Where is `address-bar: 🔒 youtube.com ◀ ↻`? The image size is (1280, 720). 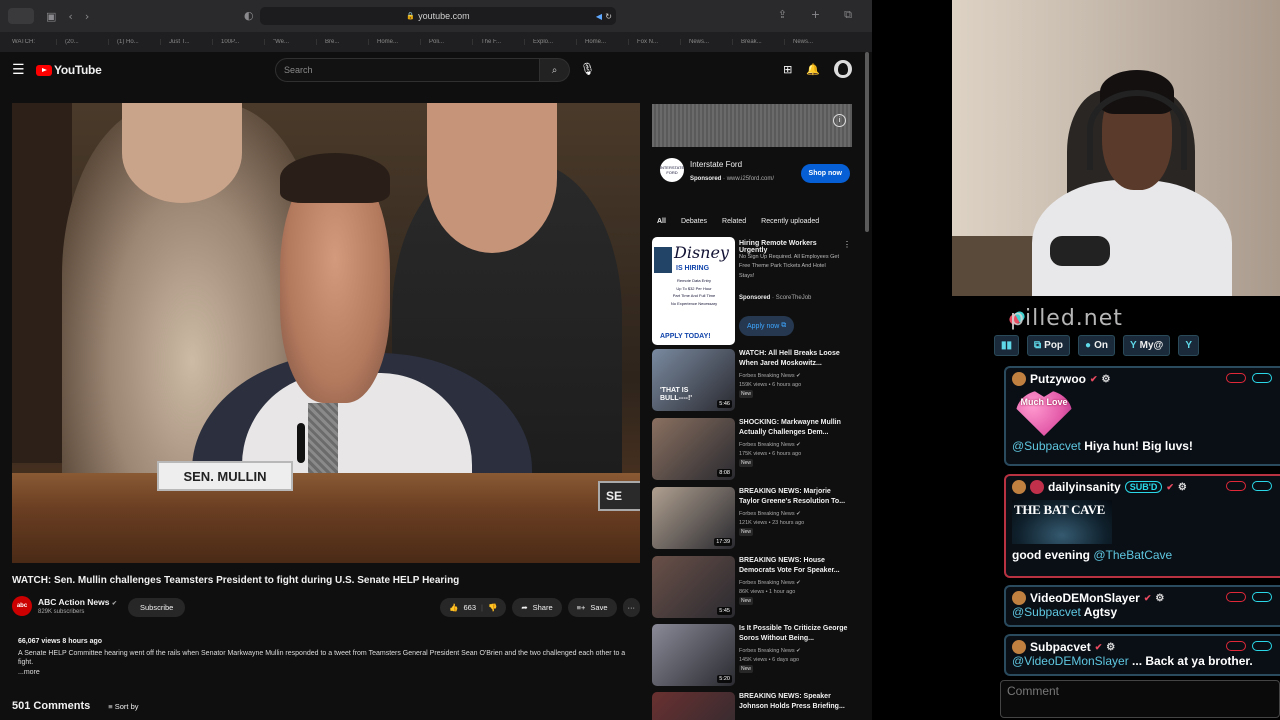
address-bar: 🔒 youtube.com ◀ ↻ is located at coordinates (438, 16).